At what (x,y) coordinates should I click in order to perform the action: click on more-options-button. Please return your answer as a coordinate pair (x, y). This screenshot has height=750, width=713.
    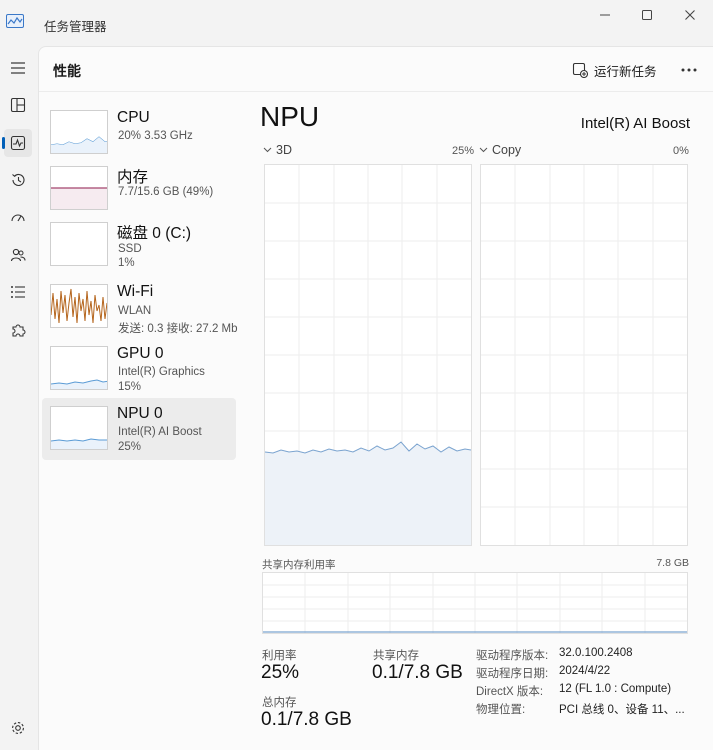
    Looking at the image, I should click on (689, 70).